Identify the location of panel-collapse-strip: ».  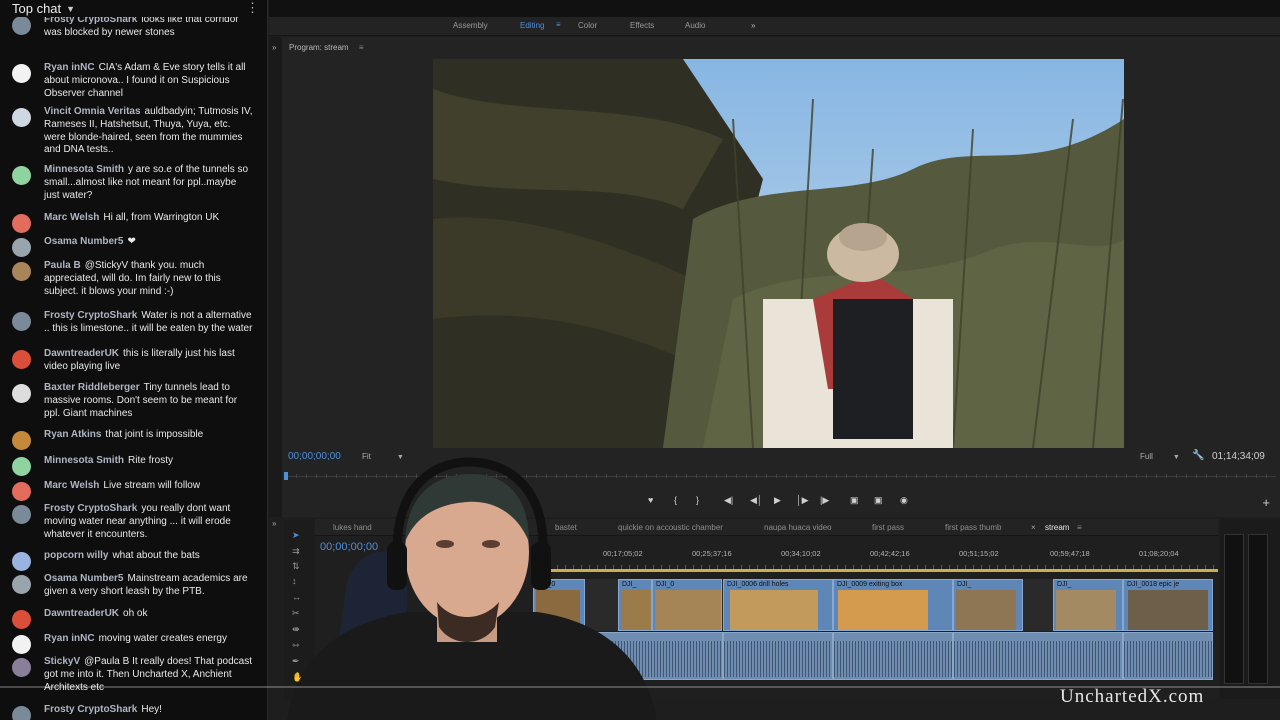
(275, 277).